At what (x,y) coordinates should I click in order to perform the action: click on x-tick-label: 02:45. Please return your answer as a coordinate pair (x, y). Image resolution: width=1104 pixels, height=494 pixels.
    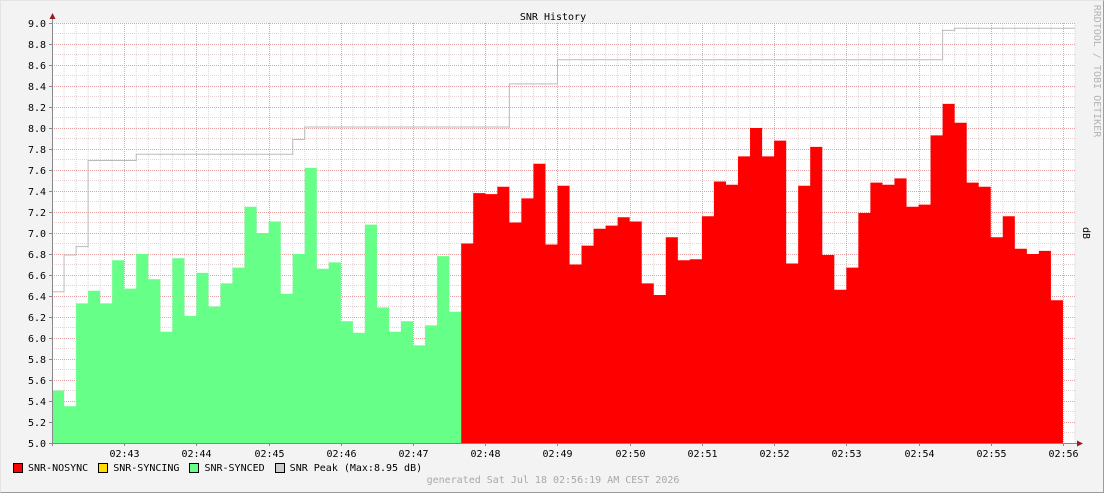
    Looking at the image, I should click on (269, 454).